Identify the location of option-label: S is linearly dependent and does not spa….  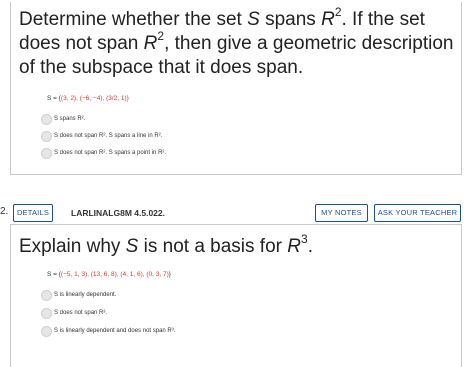
(115, 331).